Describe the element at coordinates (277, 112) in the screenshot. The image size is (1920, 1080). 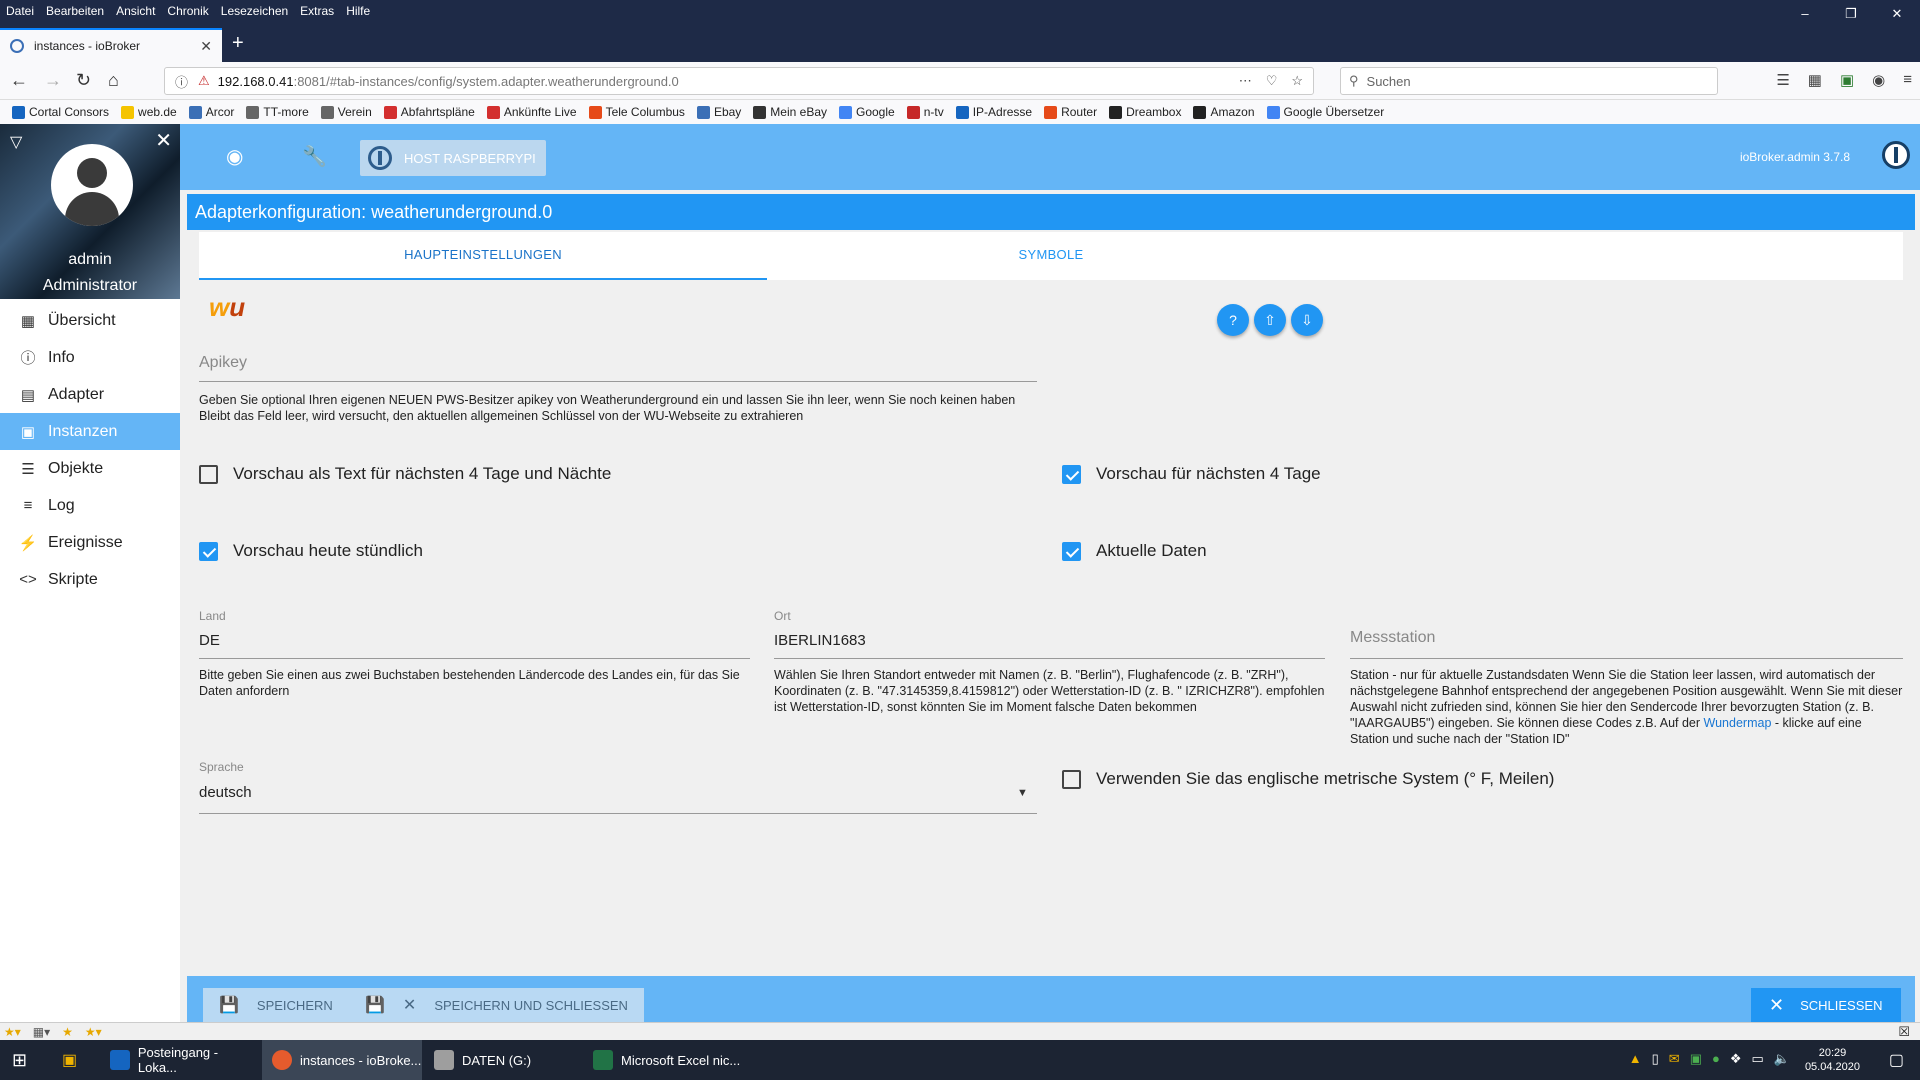
I see `bookmark-item: TT-more` at that location.